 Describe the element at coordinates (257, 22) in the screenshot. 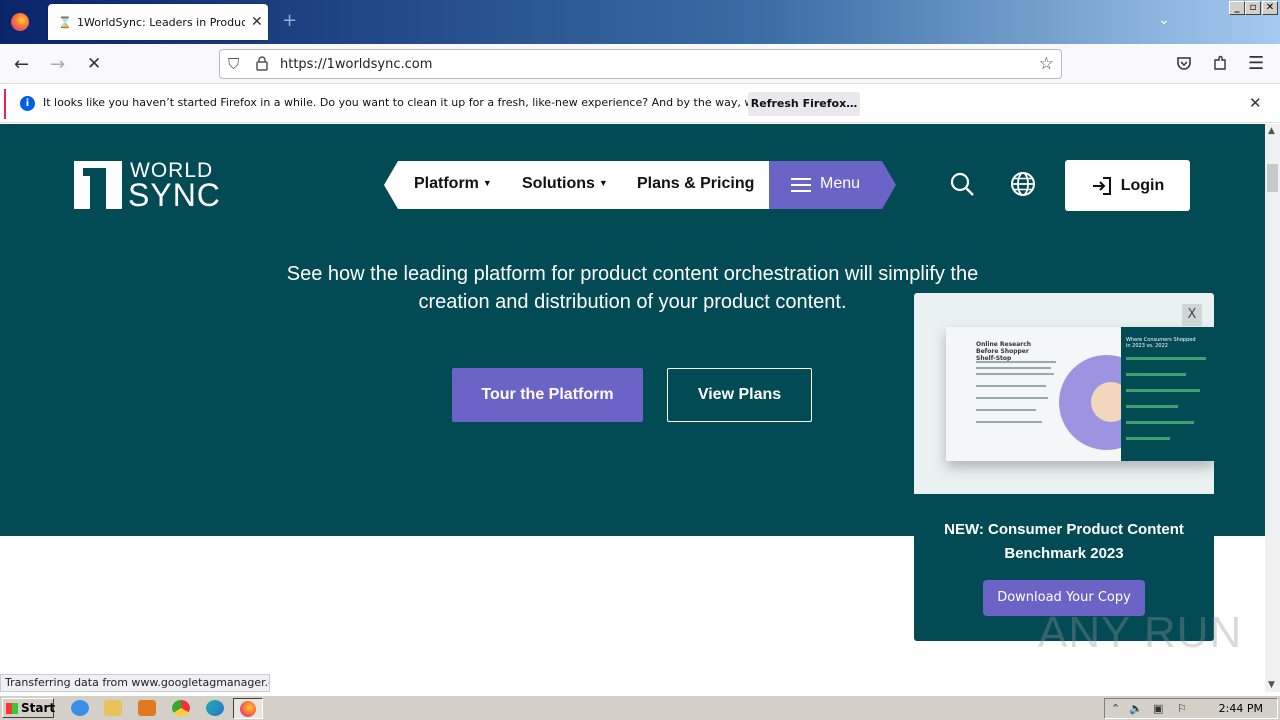

I see `tab-close-icon: ✕` at that location.